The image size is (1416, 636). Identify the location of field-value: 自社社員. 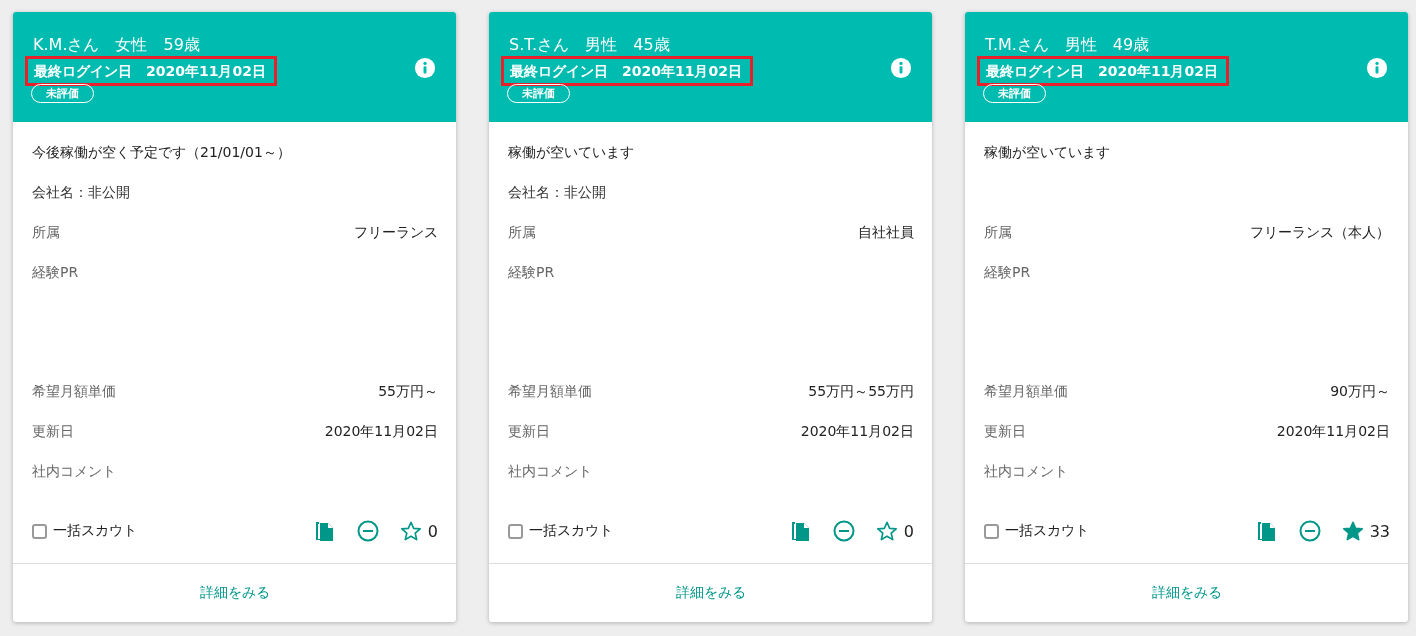
(886, 232).